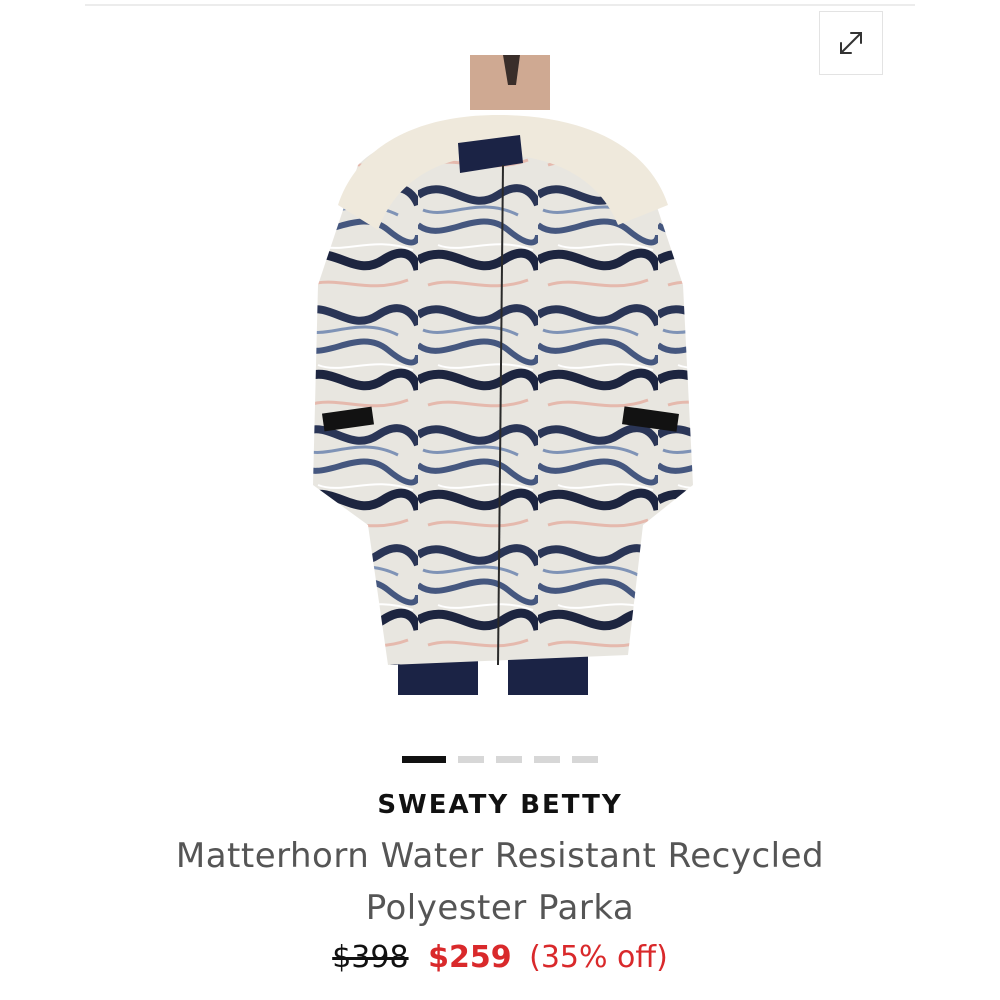  I want to click on price-row: $398 $259 (35% off), so click(500, 957).